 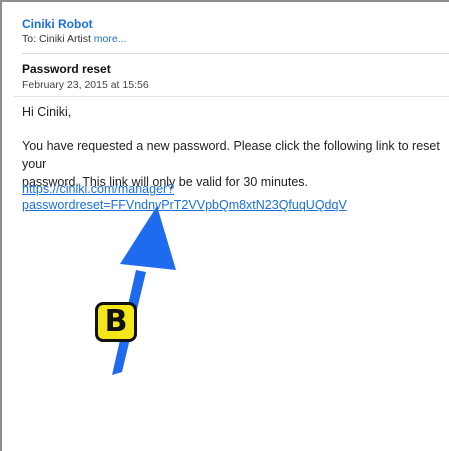 What do you see at coordinates (148, 238) in the screenshot?
I see `arrow-head` at bounding box center [148, 238].